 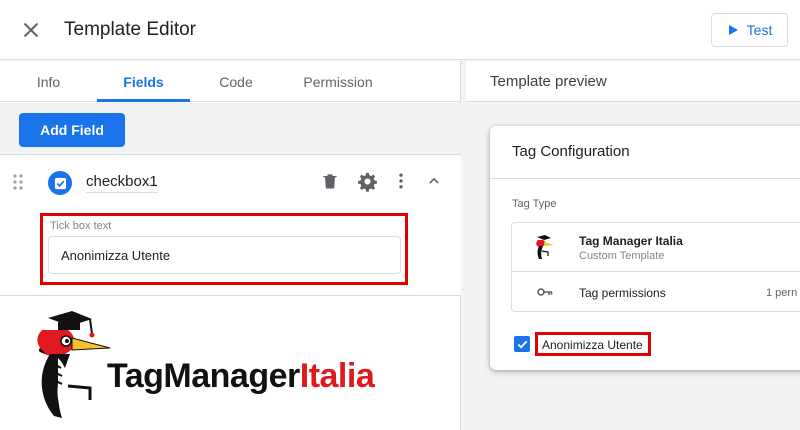 What do you see at coordinates (48, 81) in the screenshot?
I see `tab-info: Info` at bounding box center [48, 81].